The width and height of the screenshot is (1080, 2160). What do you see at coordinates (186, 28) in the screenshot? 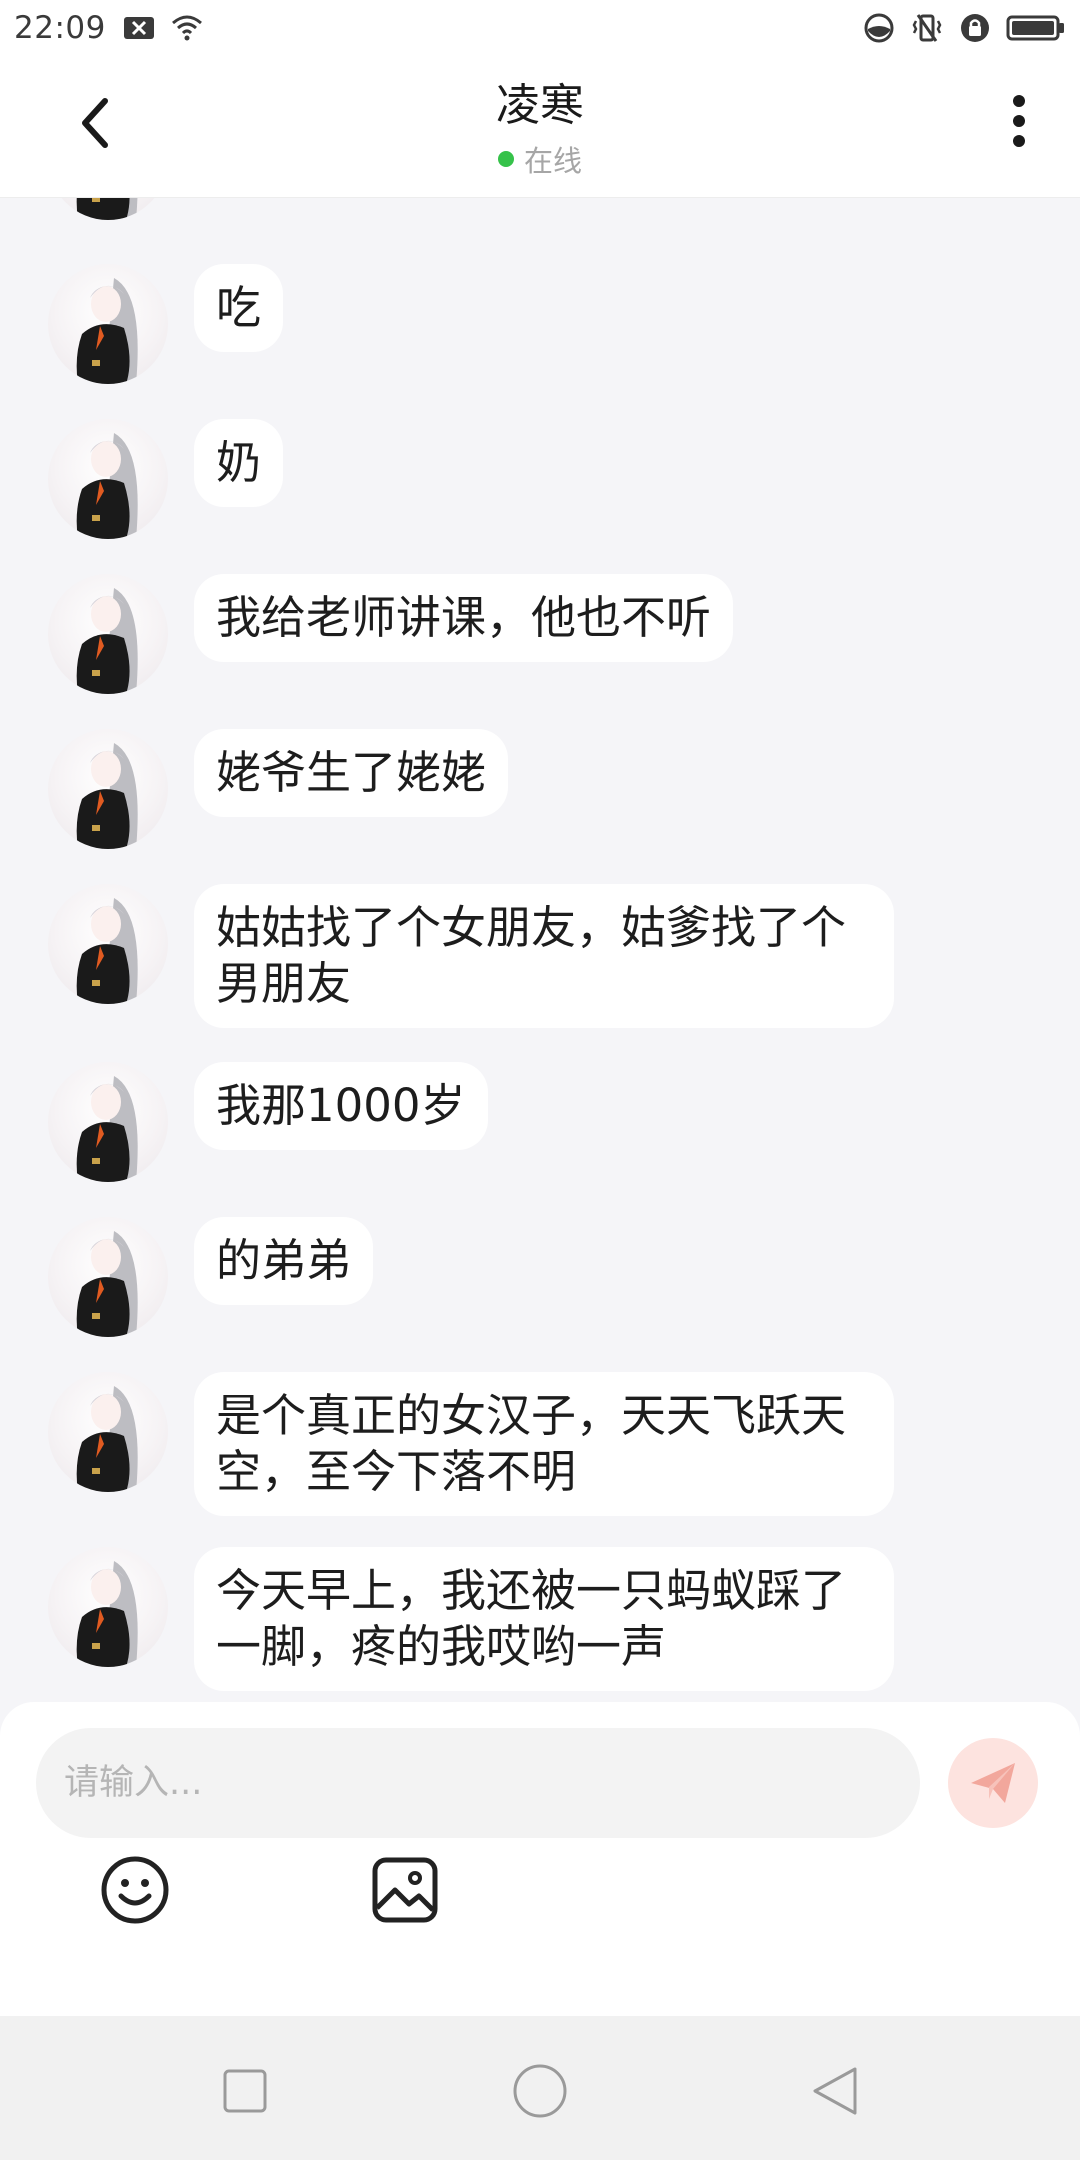
I see `wifi-icon` at bounding box center [186, 28].